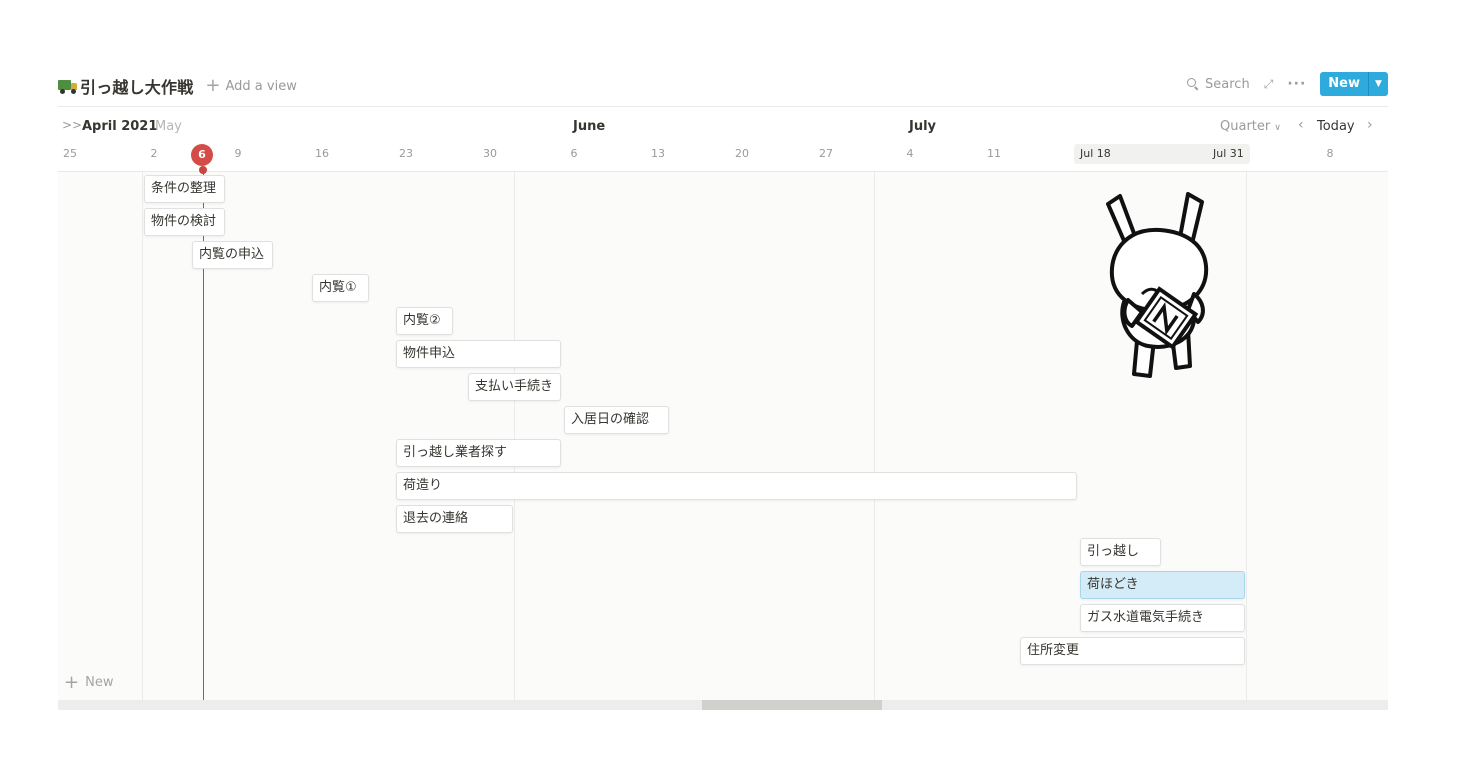 This screenshot has height=773, width=1471. Describe the element at coordinates (70, 153) in the screenshot. I see `day-tick: 25` at that location.